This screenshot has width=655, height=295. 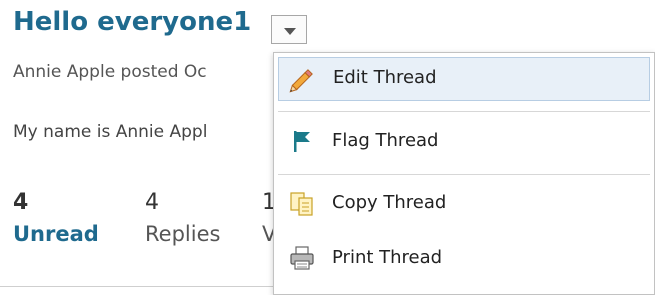 What do you see at coordinates (389, 202) in the screenshot?
I see `menu-item-label: Copy Thread` at bounding box center [389, 202].